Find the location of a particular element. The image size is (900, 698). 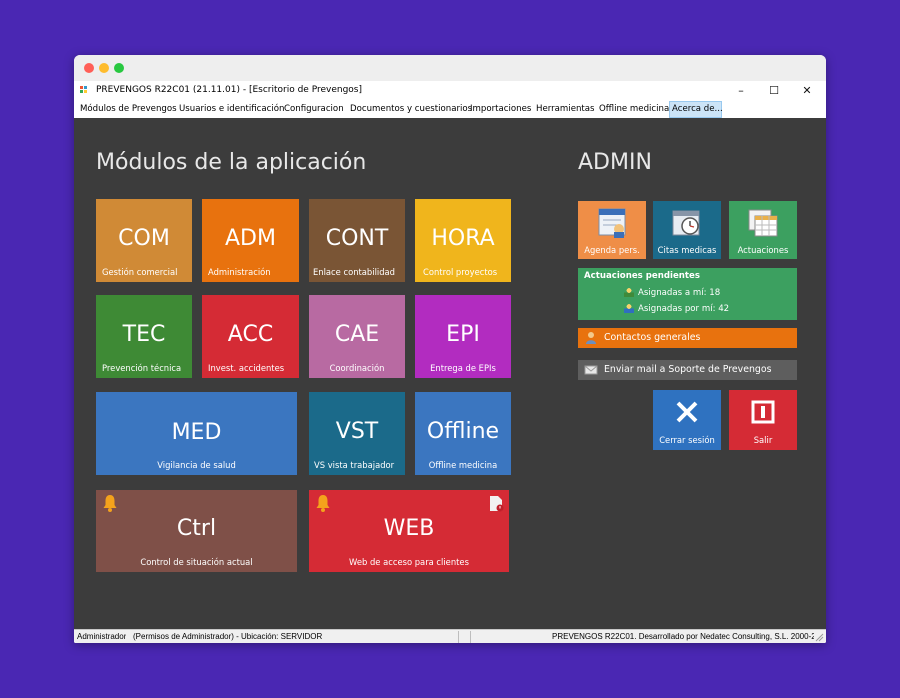

salir-label: Salir is located at coordinates (763, 440).